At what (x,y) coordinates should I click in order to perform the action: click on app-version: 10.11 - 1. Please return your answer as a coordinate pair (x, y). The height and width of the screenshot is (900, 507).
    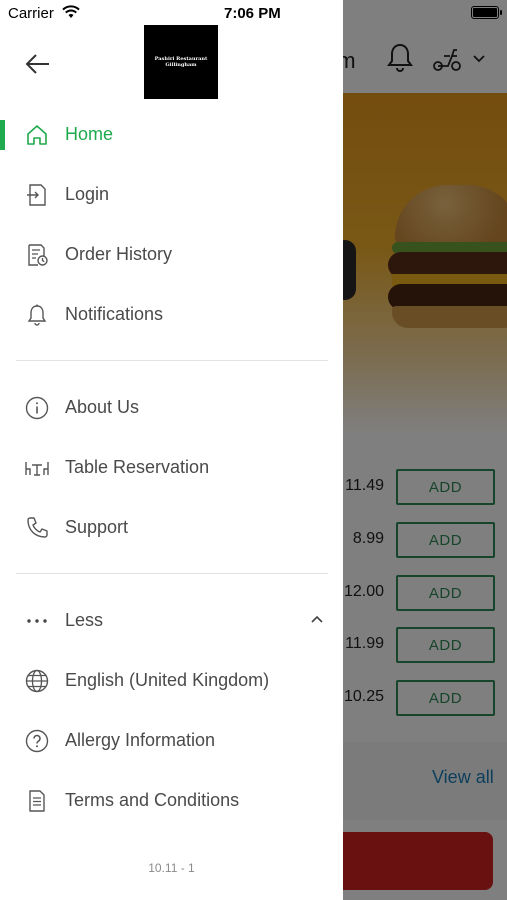
    Looking at the image, I should click on (171, 868).